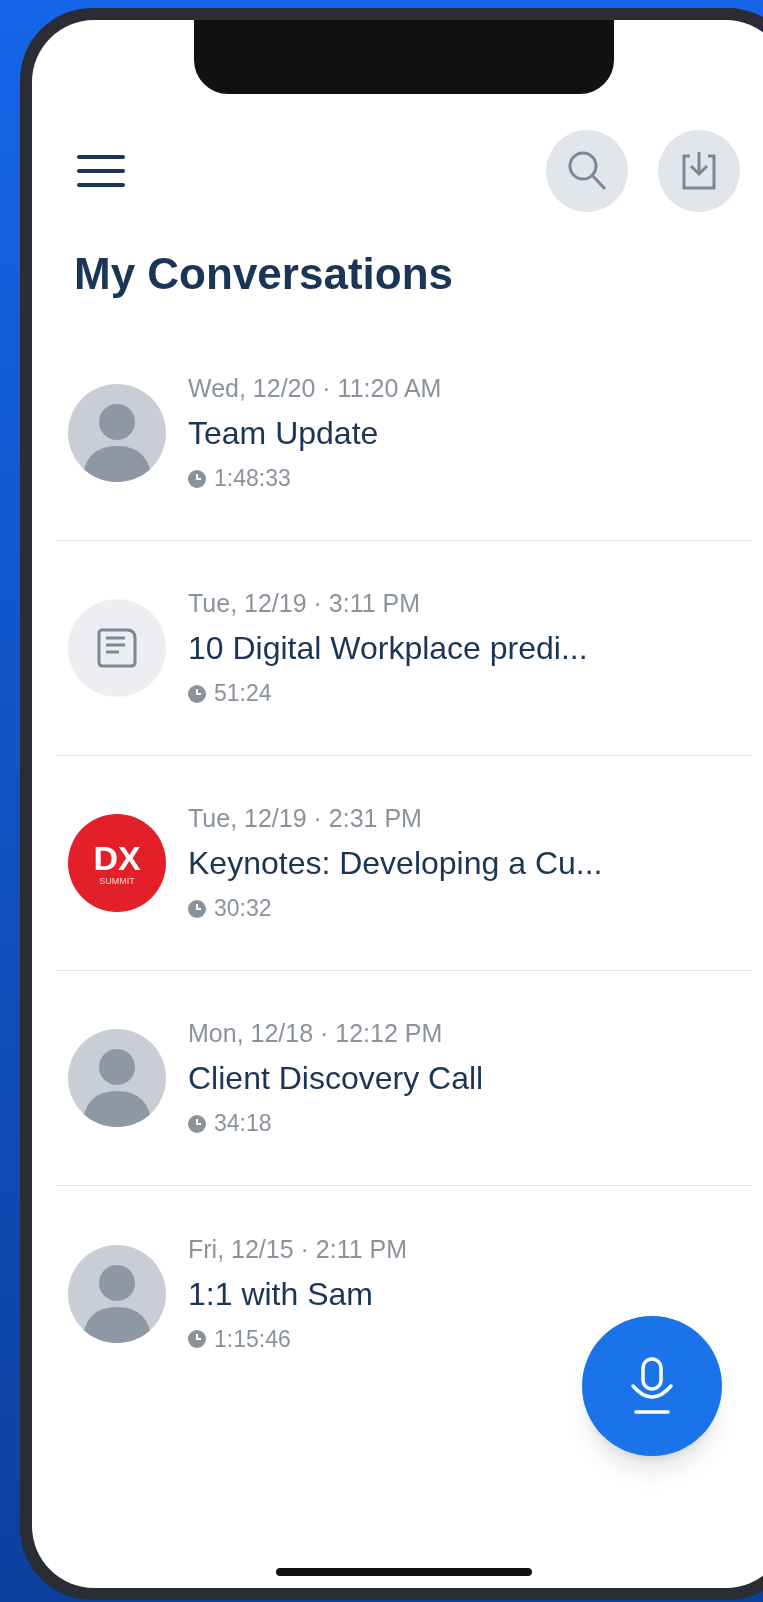 This screenshot has height=1602, width=763. Describe the element at coordinates (404, 433) in the screenshot. I see `conversation-item: Wed, 12/20 · 11:20 AM Team Update 1:48:33` at that location.